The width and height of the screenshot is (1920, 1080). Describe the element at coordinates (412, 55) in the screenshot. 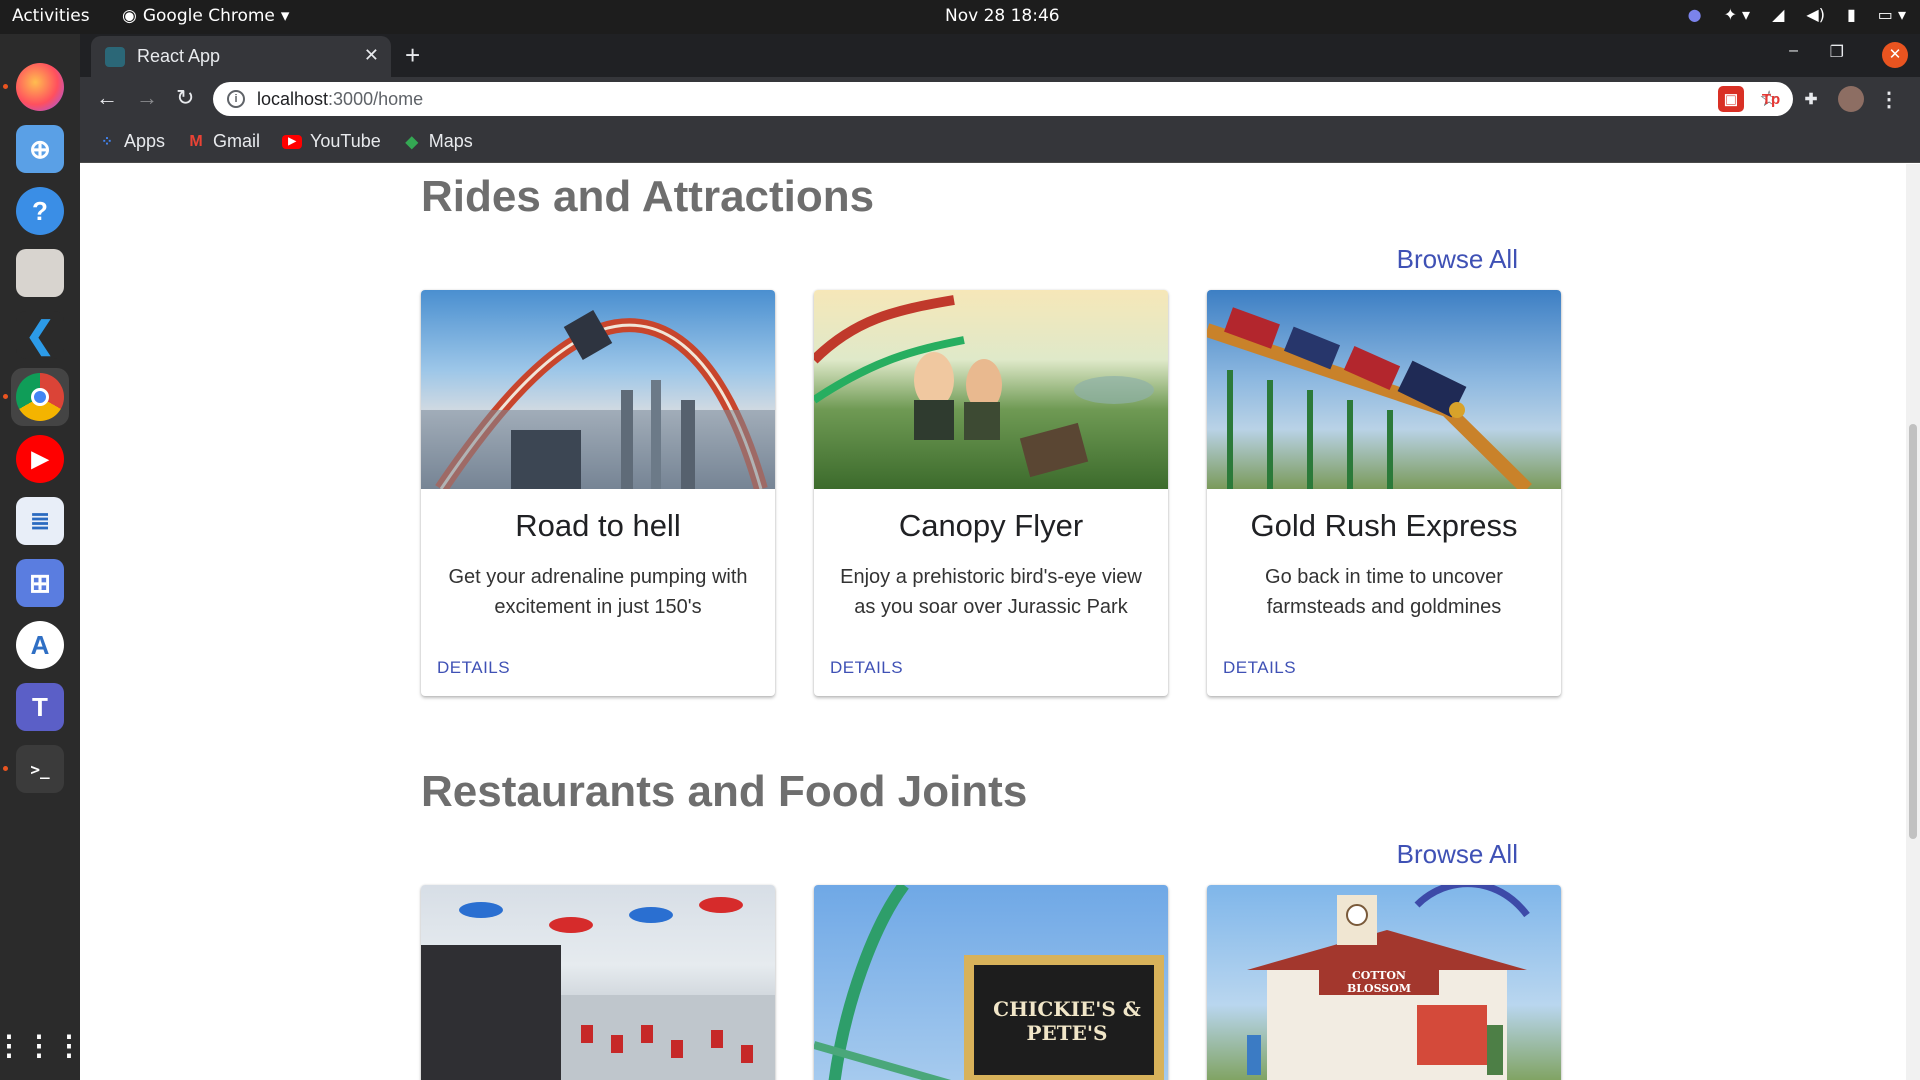

I see `new-tab-button: +` at that location.